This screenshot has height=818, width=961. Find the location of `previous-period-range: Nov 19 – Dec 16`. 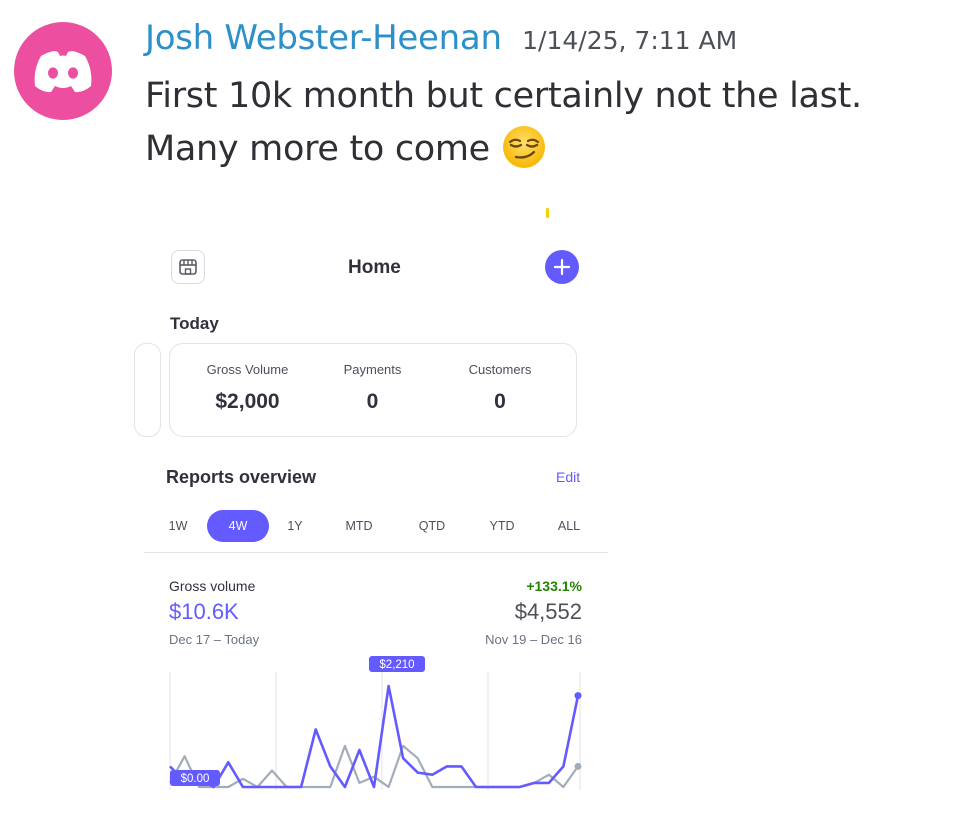

previous-period-range: Nov 19 – Dec 16 is located at coordinates (533, 639).